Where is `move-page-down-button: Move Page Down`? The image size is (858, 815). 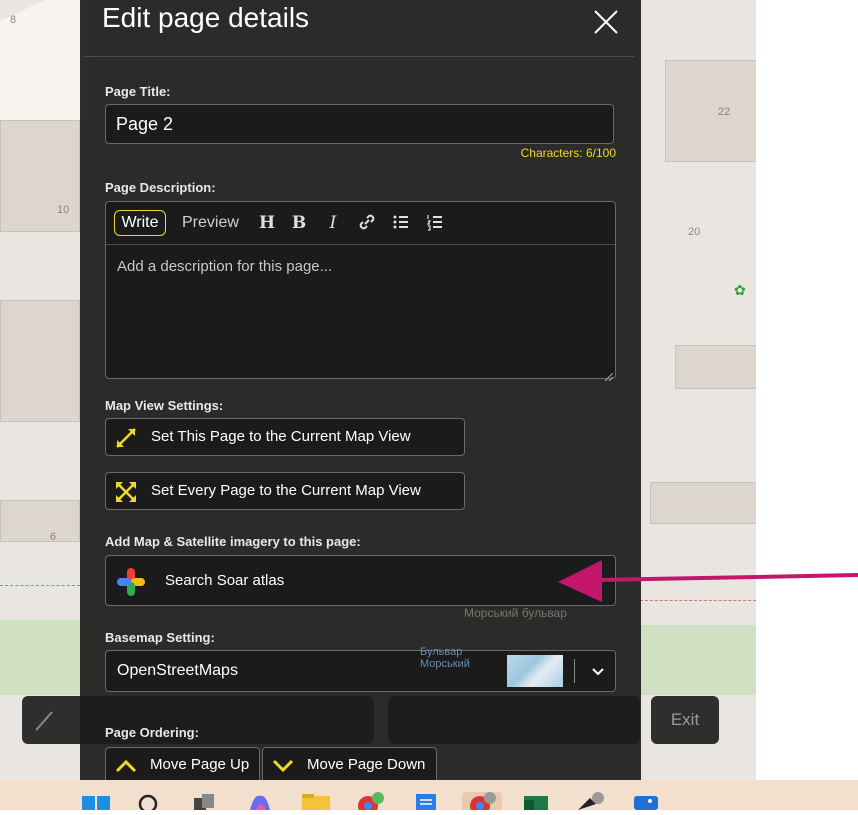
move-page-down-button: Move Page Down is located at coordinates (349, 763).